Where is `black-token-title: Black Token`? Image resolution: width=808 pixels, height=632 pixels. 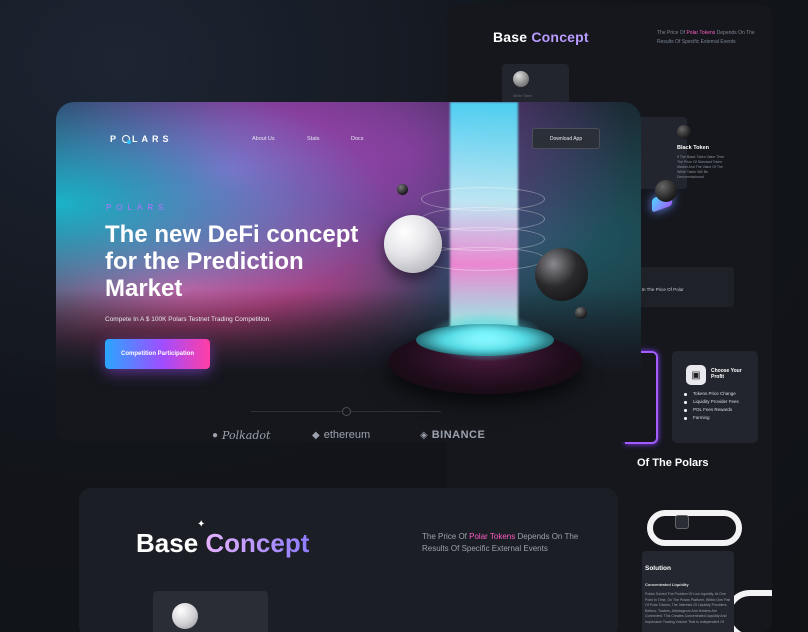
black-token-title: Black Token is located at coordinates (693, 148).